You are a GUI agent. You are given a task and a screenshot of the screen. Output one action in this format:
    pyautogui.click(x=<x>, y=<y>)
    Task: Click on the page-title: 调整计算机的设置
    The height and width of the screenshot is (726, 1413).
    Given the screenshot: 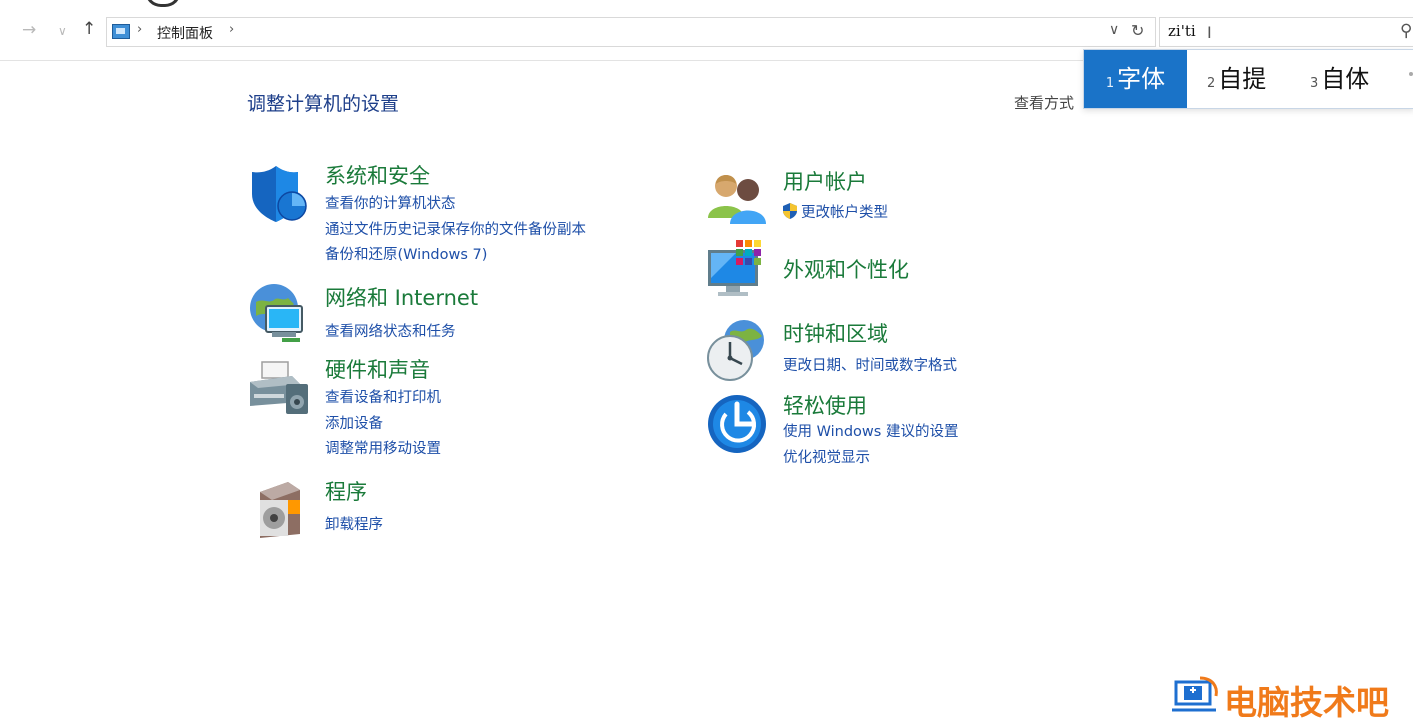 What is the action you would take?
    pyautogui.click(x=323, y=104)
    